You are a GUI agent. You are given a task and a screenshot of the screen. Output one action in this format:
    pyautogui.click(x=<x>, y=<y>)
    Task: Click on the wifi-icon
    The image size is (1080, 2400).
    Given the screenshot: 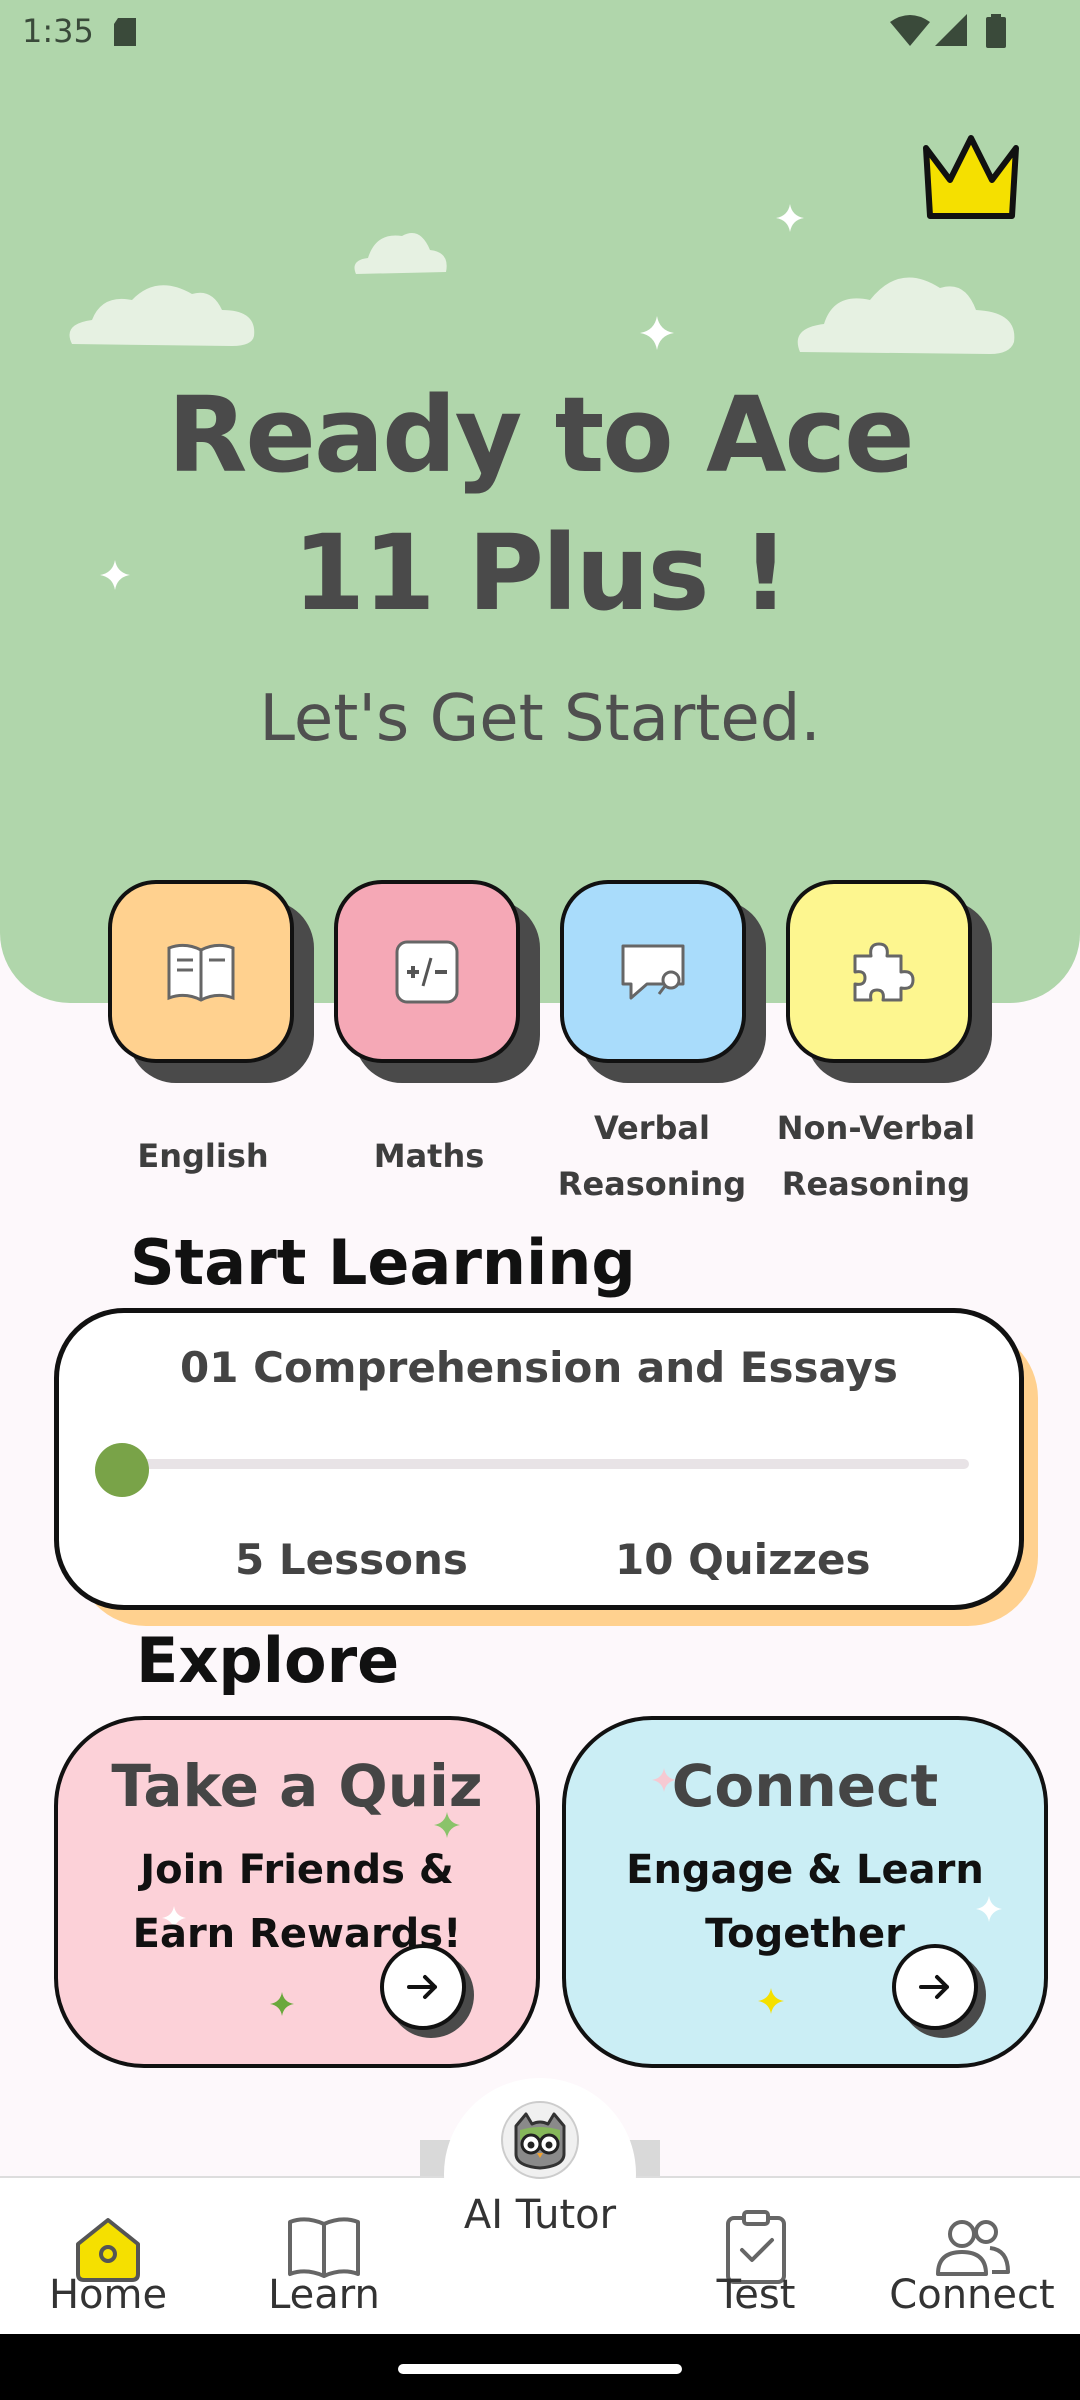 What is the action you would take?
    pyautogui.click(x=910, y=30)
    